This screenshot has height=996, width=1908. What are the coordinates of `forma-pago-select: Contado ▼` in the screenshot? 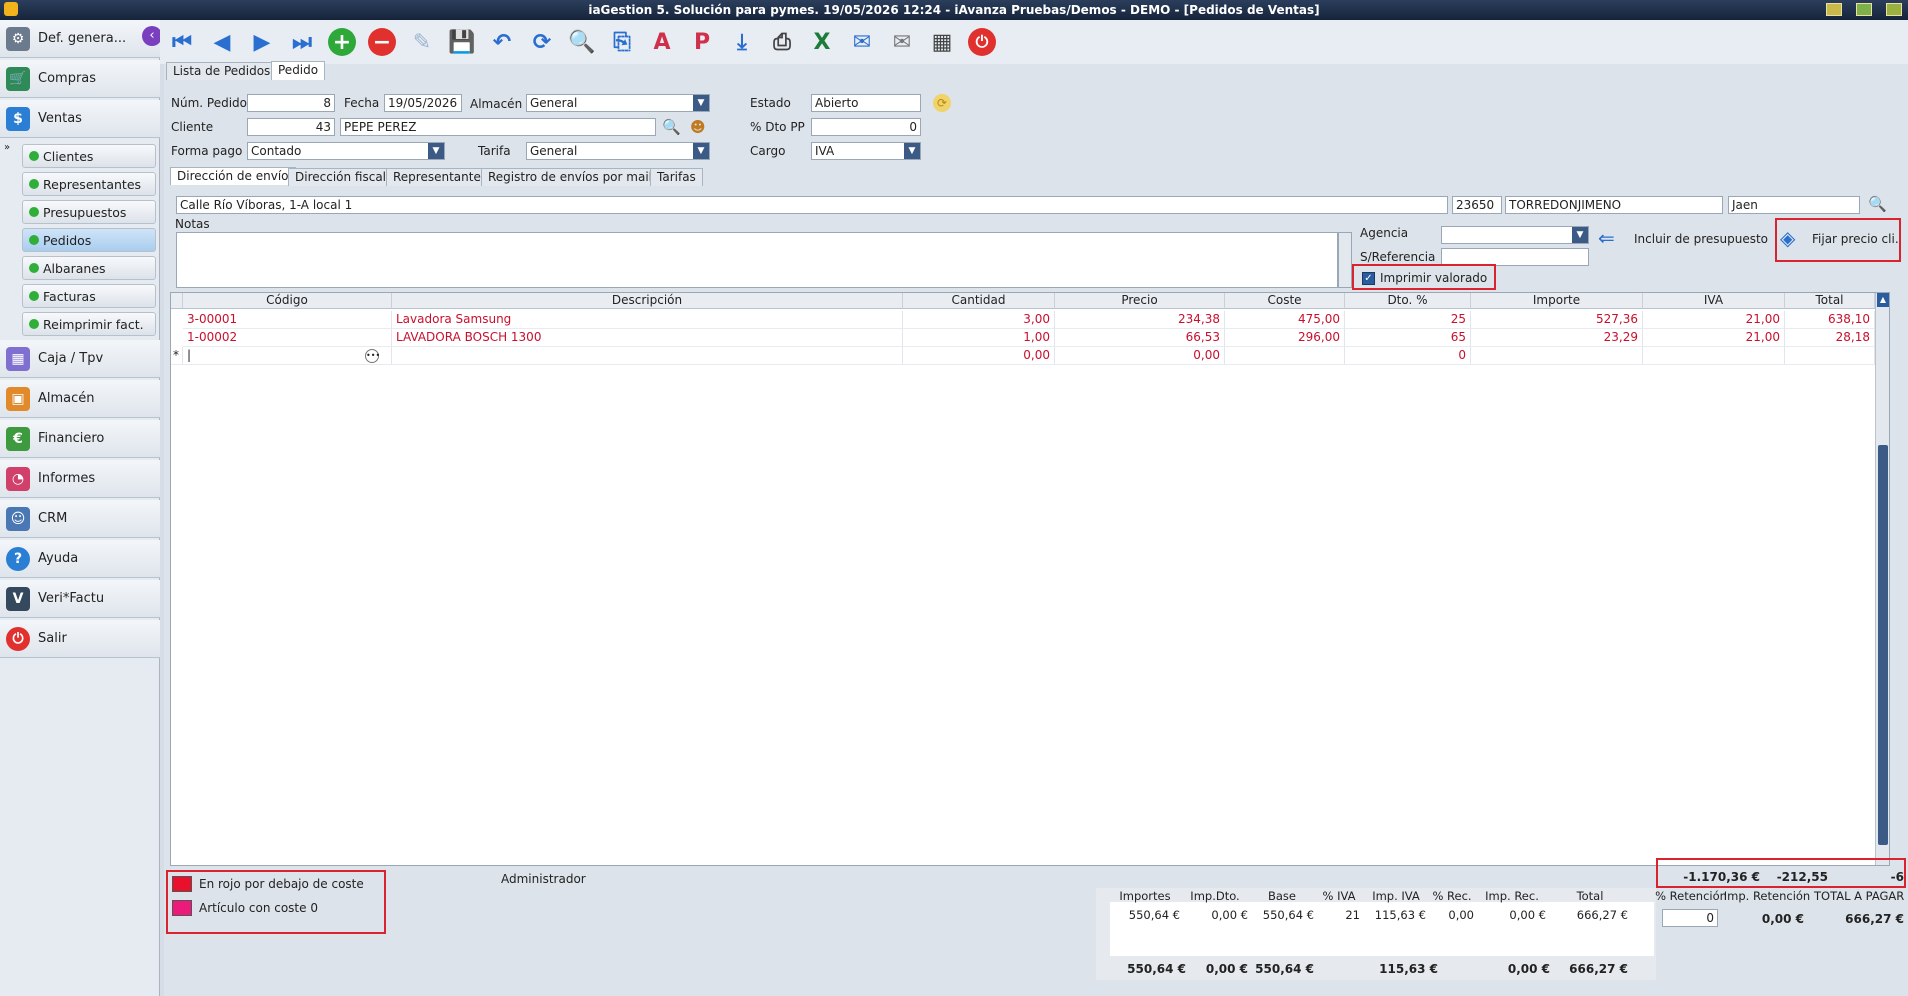 It's located at (346, 151).